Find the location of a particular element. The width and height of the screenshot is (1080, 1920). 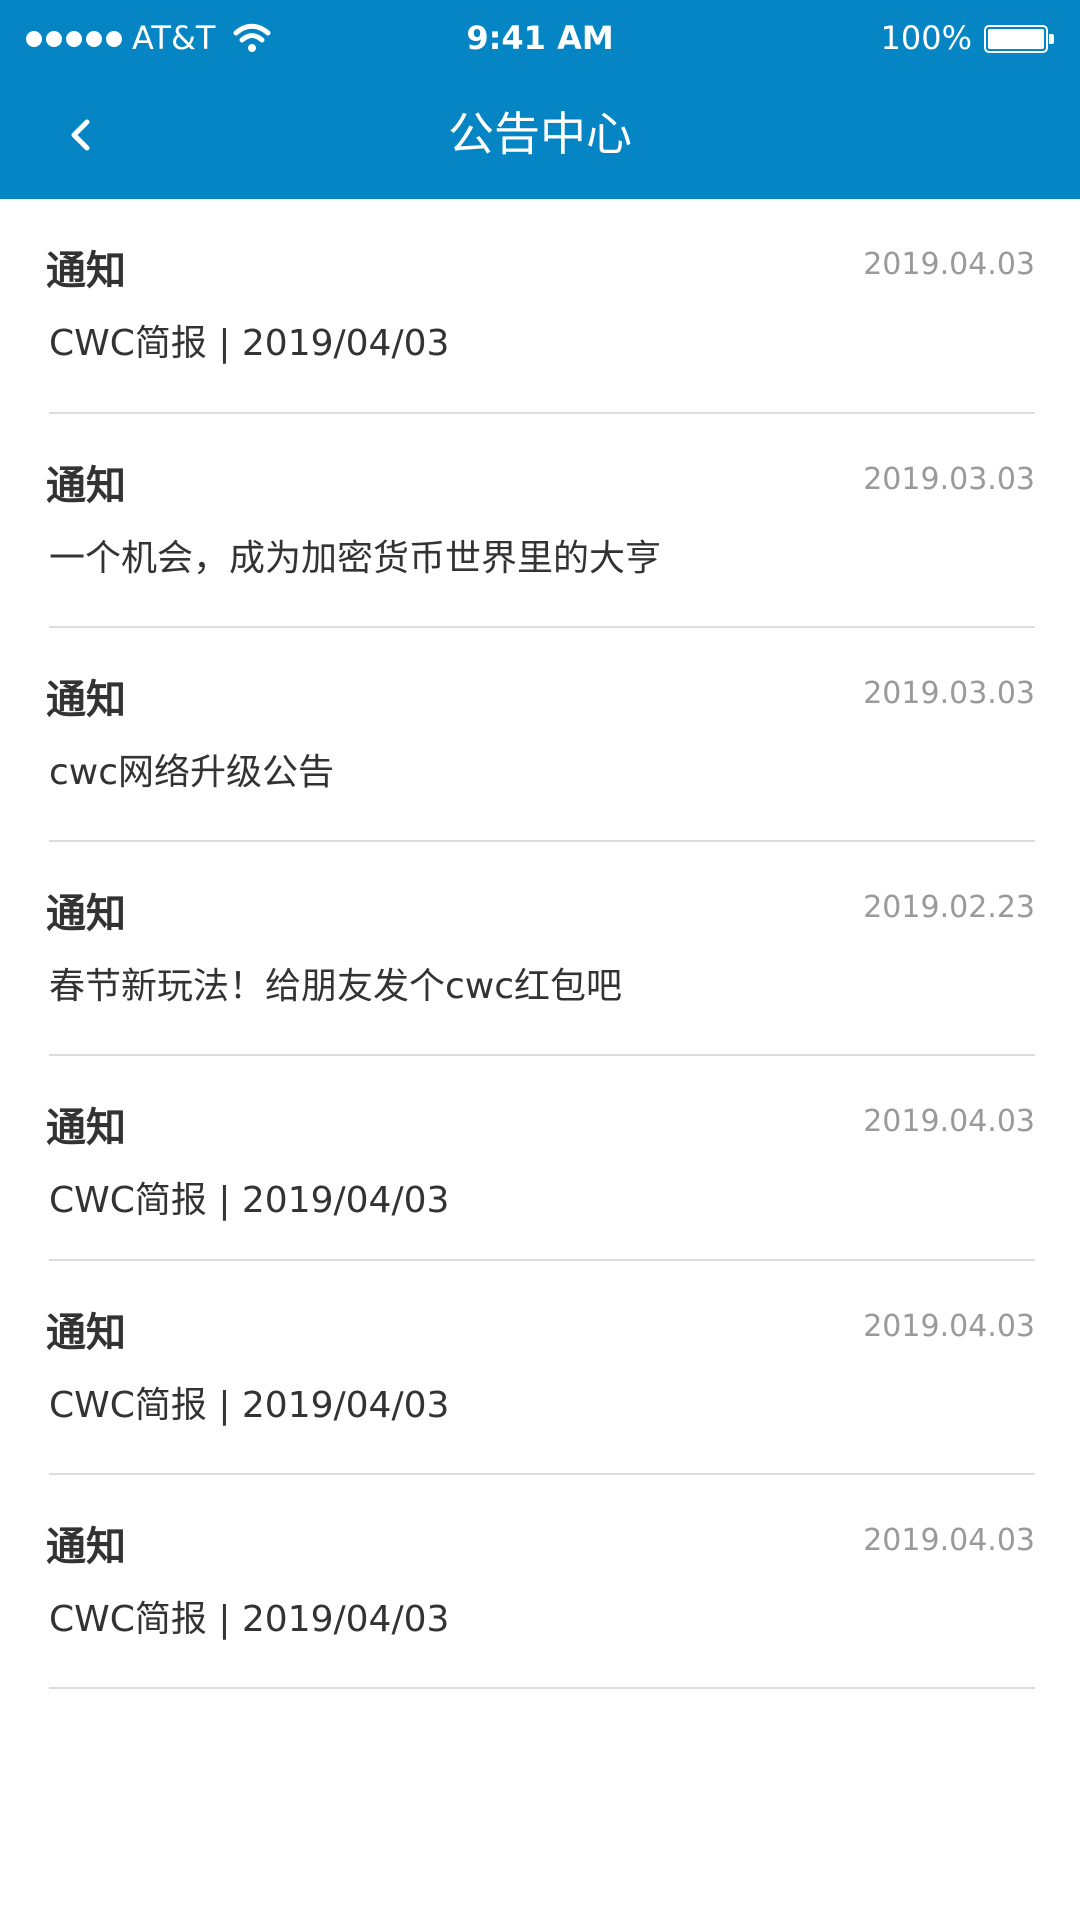

battery-icon is located at coordinates (1016, 39).